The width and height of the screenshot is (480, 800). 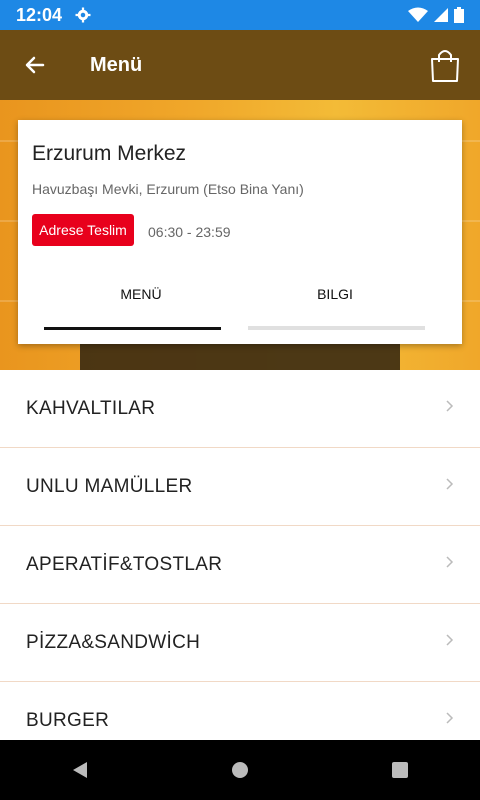 I want to click on page-title: Menü, so click(x=116, y=64).